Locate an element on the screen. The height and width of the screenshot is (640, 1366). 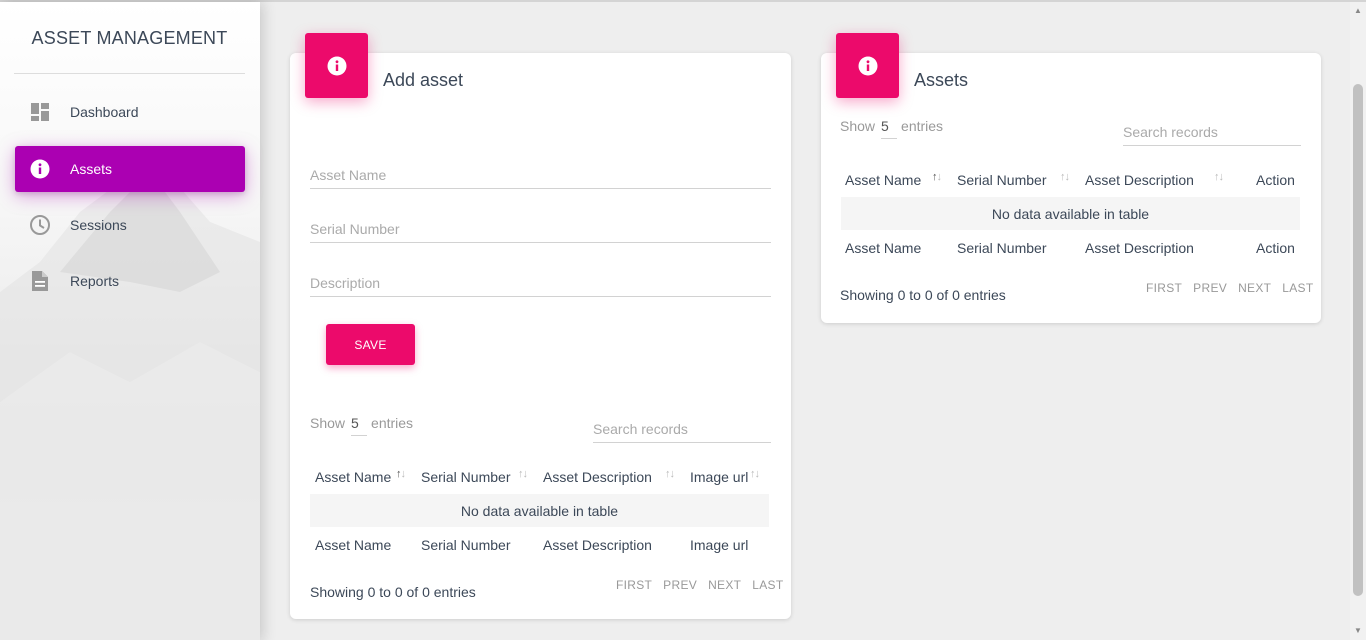
scrollbar-thumb is located at coordinates (1358, 340).